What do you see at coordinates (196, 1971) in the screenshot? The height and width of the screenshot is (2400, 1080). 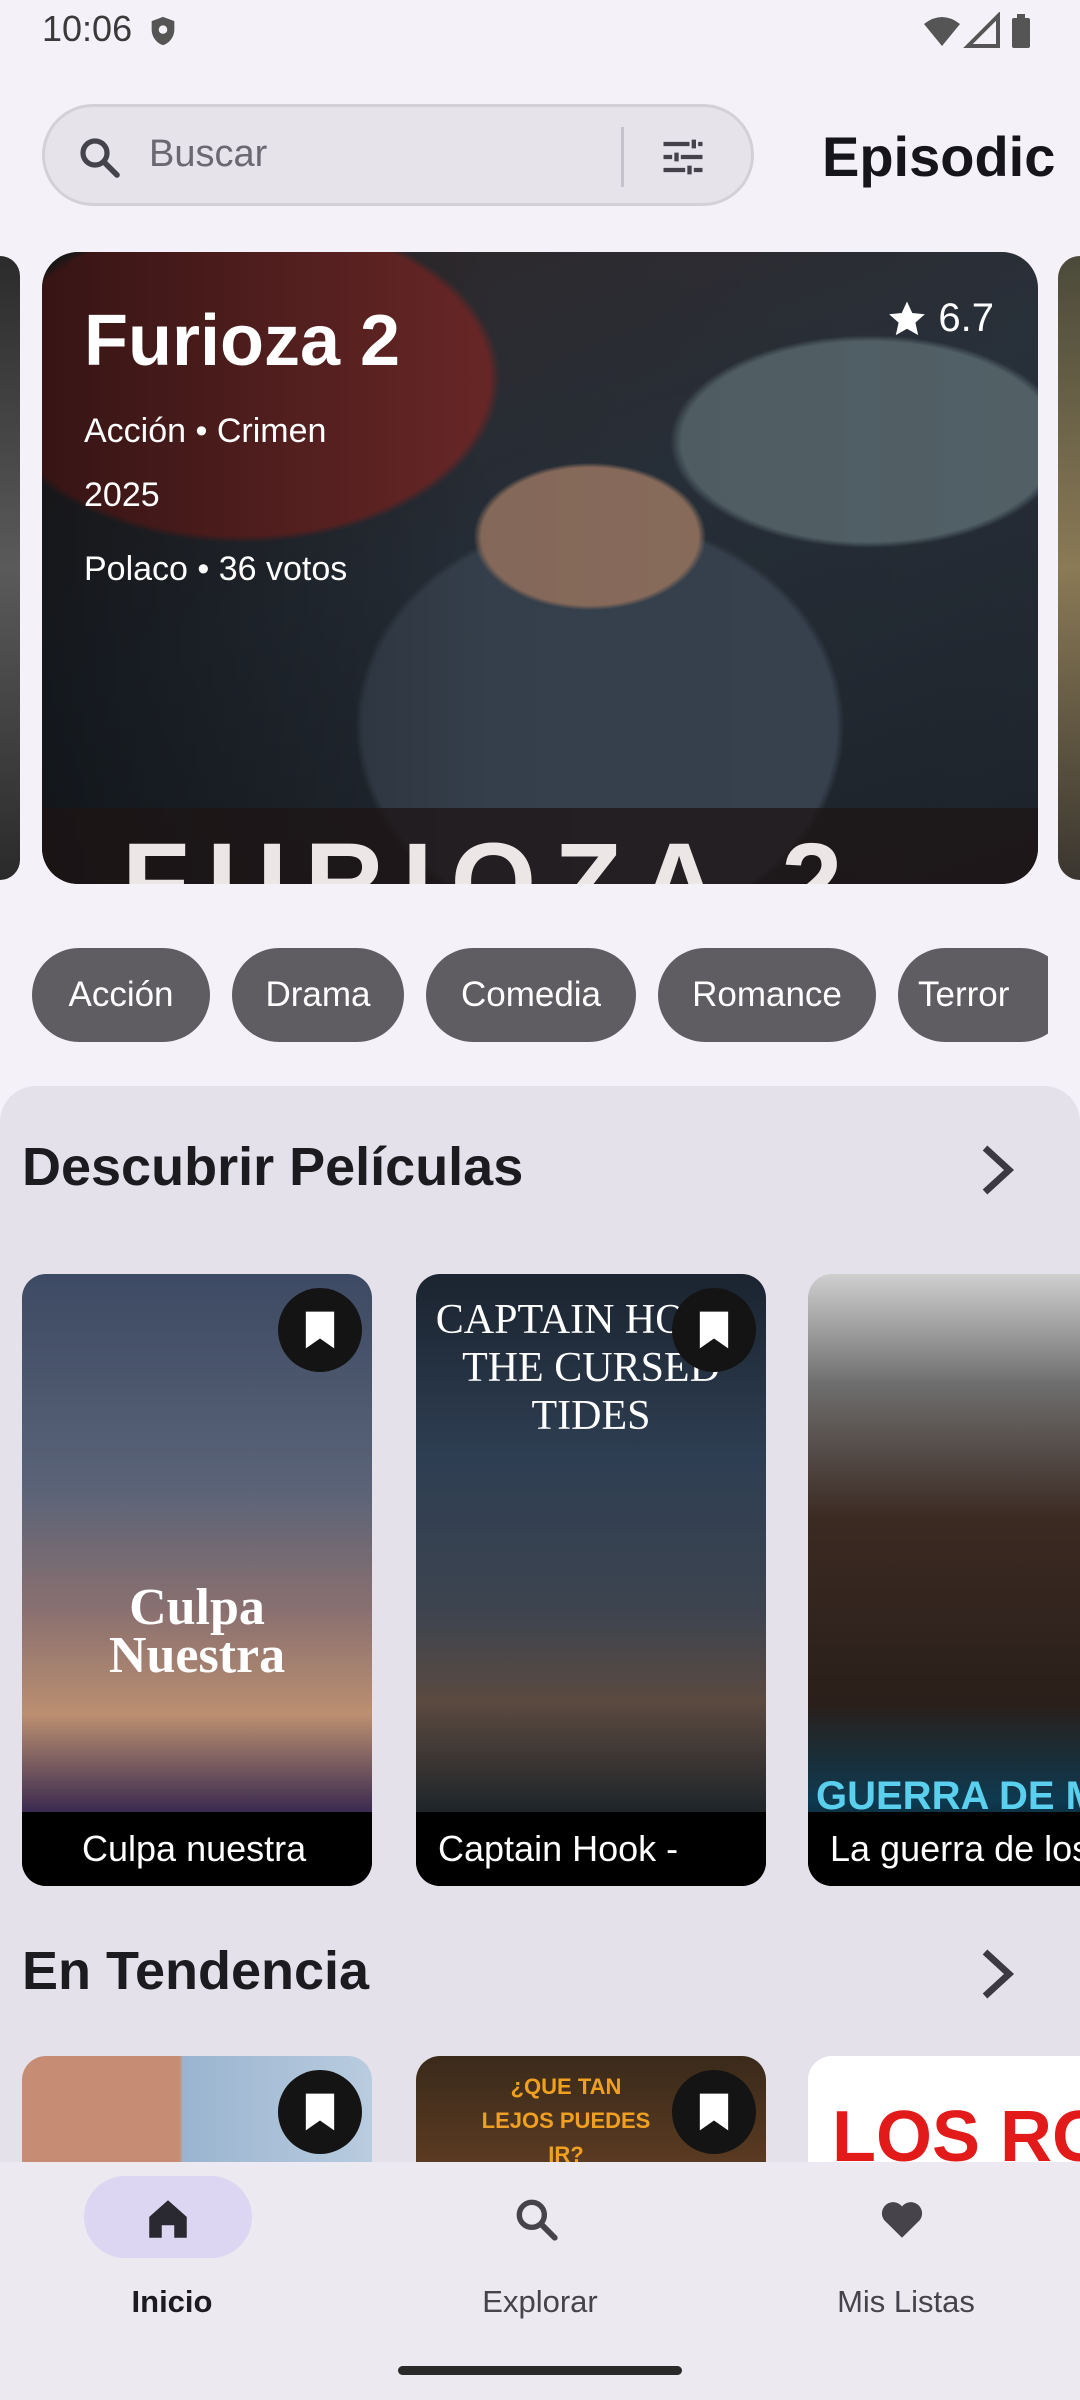 I see `section-title-trending: En Tendencia` at bounding box center [196, 1971].